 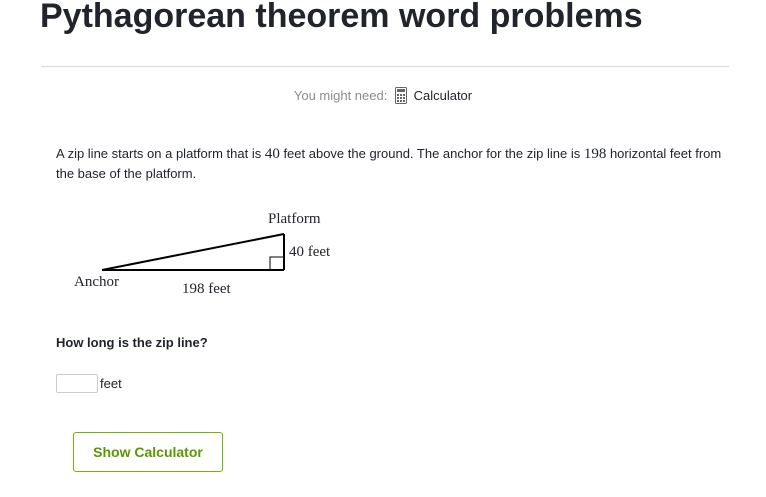 What do you see at coordinates (341, 17) in the screenshot?
I see `page-title: Pythagorean theorem word problems` at bounding box center [341, 17].